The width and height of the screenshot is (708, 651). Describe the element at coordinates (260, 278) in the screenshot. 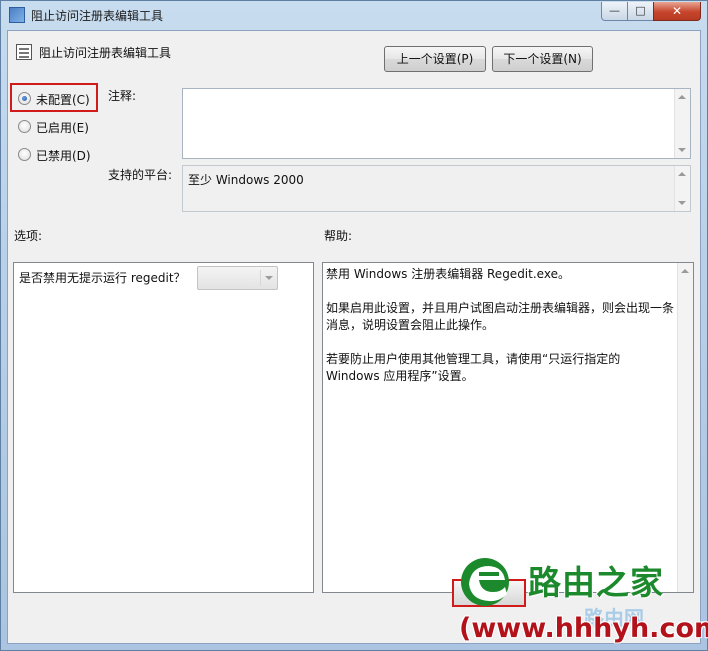

I see `dropdown-separator` at that location.